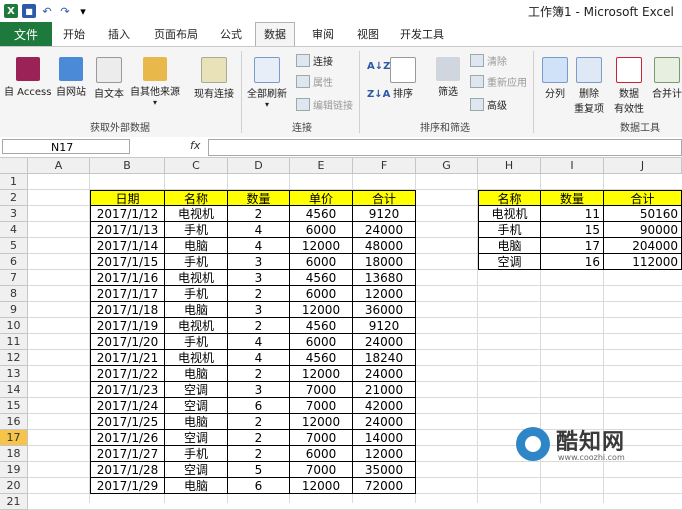 The image size is (682, 510). What do you see at coordinates (629, 86) in the screenshot?
I see `data-validation-button: 数据 有效性` at bounding box center [629, 86].